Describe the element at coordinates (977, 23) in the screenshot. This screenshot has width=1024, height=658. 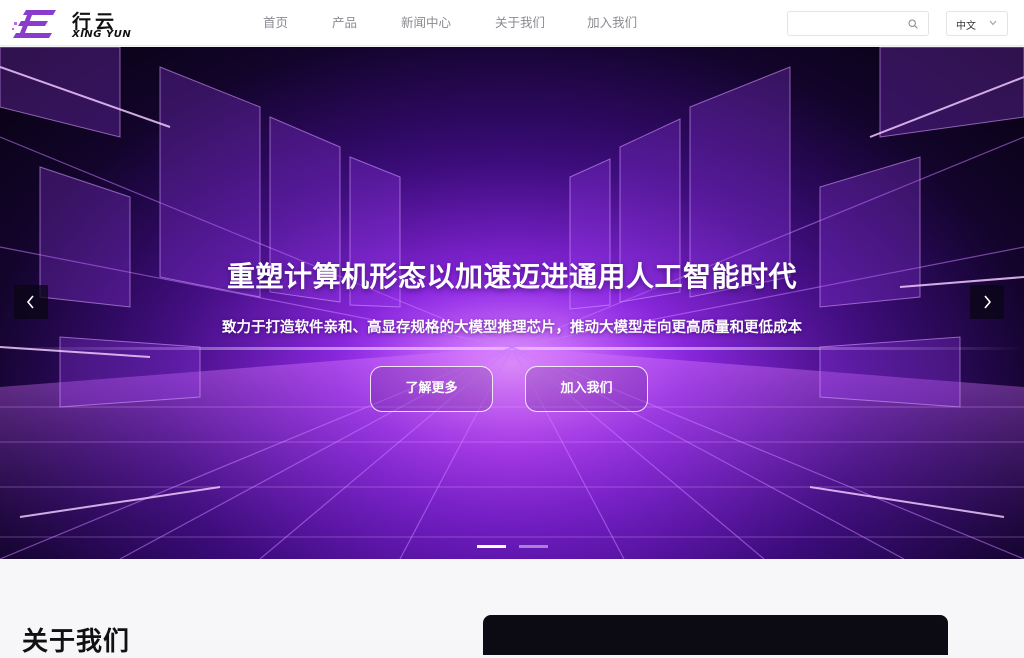
I see `language-select: 中文` at that location.